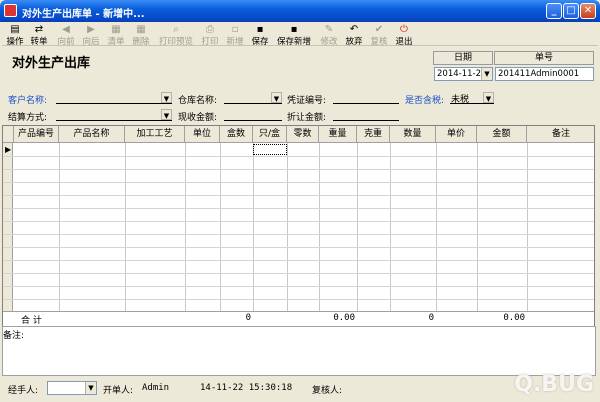 This screenshot has height=402, width=600. Describe the element at coordinates (116, 29) in the screenshot. I see `list-icon: ▦` at that location.